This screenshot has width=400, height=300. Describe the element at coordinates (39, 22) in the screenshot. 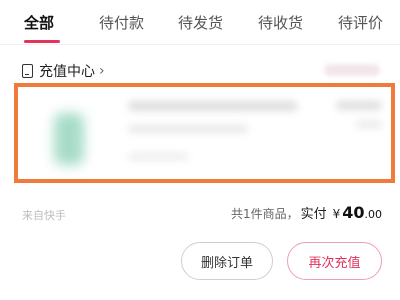

I see `tab-all: 全部` at that location.